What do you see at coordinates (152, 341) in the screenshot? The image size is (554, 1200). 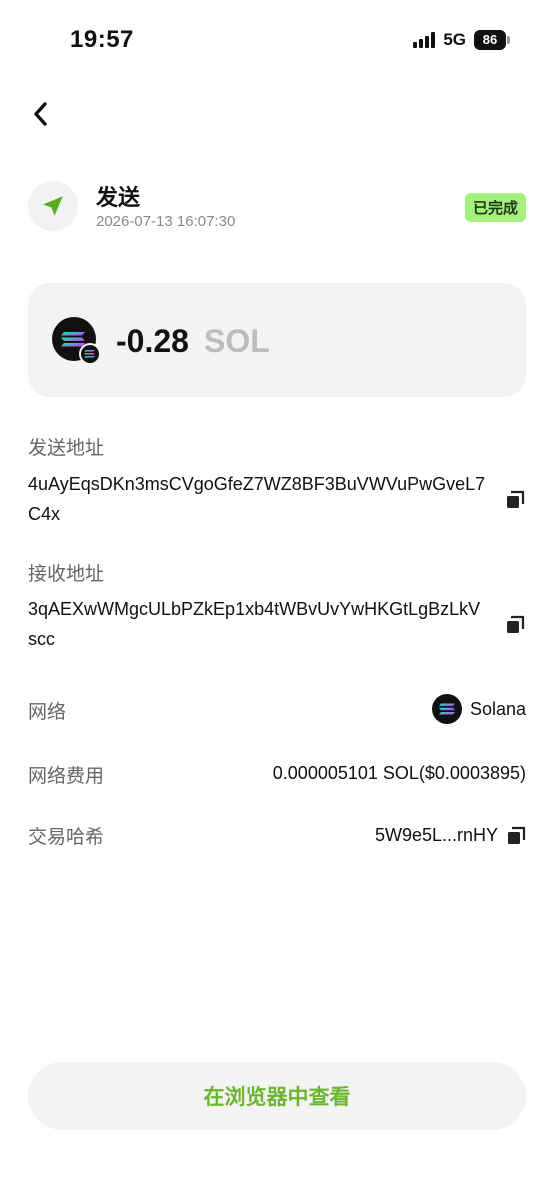 I see `amount-value: -0.28` at bounding box center [152, 341].